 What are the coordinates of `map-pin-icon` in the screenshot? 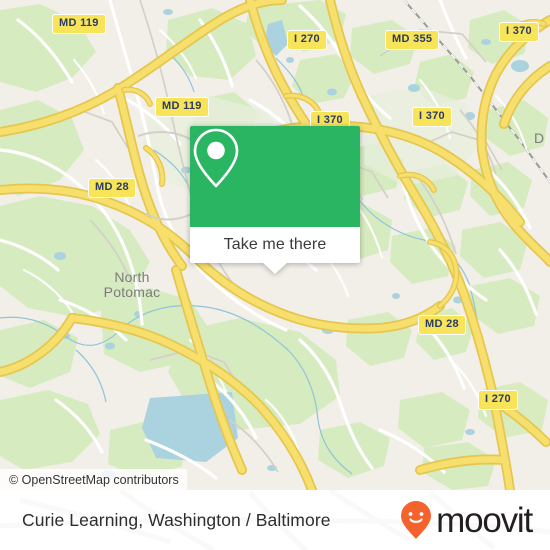 It's located at (216, 158).